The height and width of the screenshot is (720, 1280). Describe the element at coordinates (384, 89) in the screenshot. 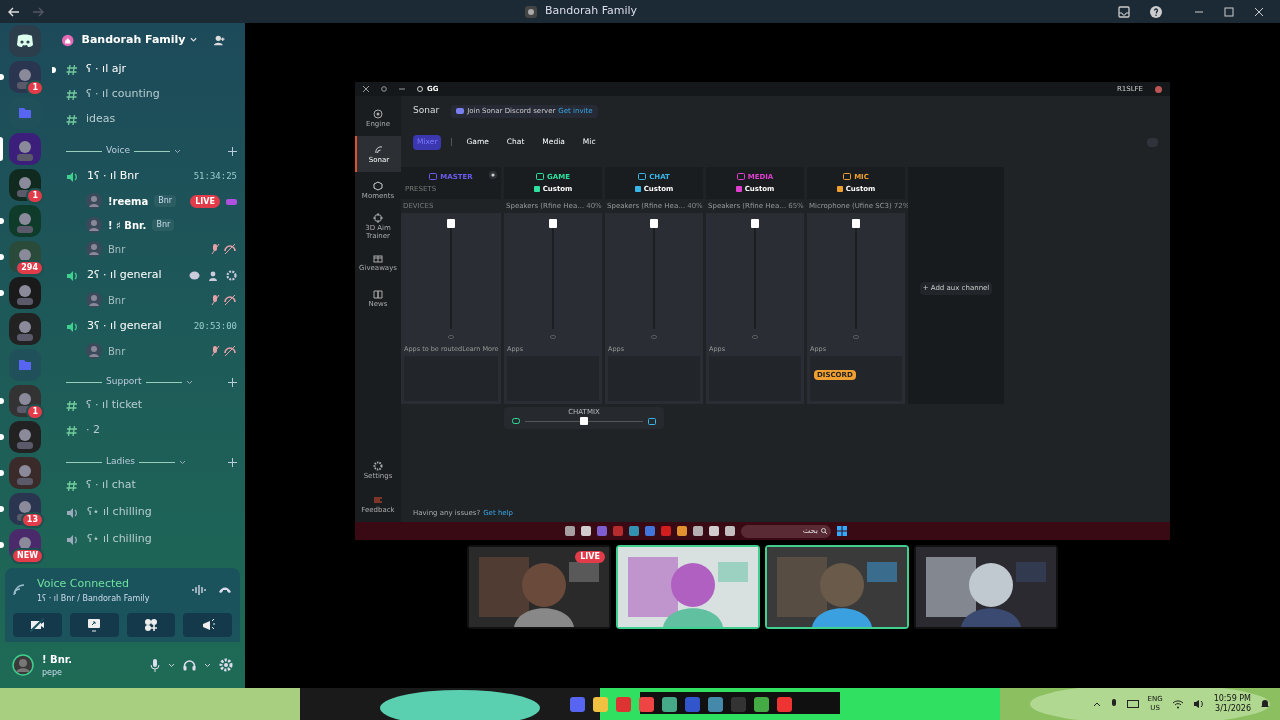

I see `refresh-icon` at that location.